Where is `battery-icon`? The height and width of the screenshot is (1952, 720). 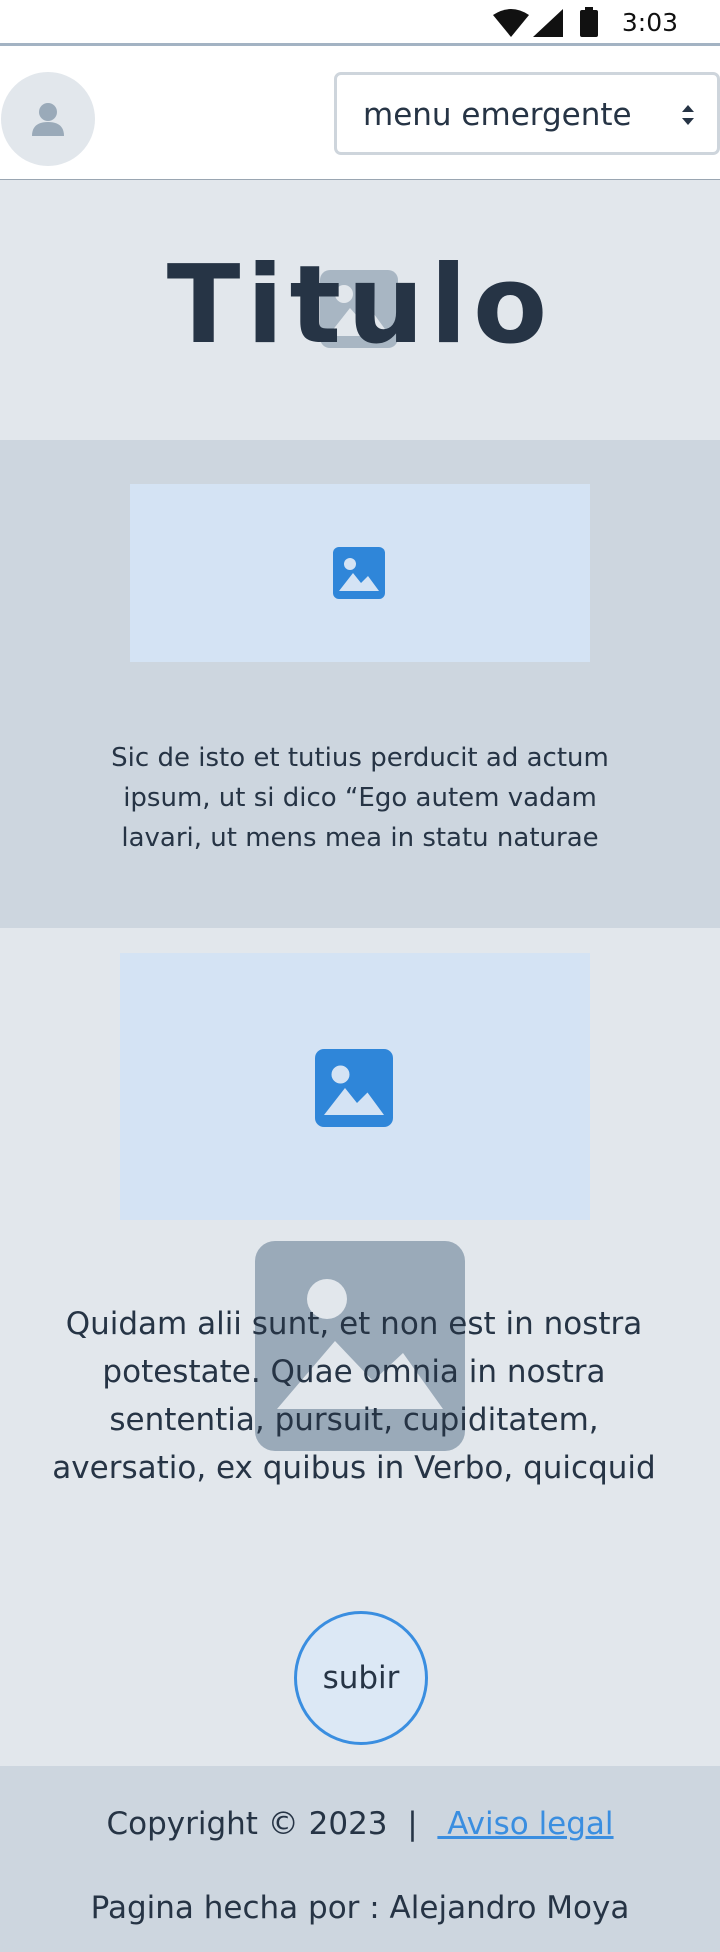
battery-icon is located at coordinates (589, 22).